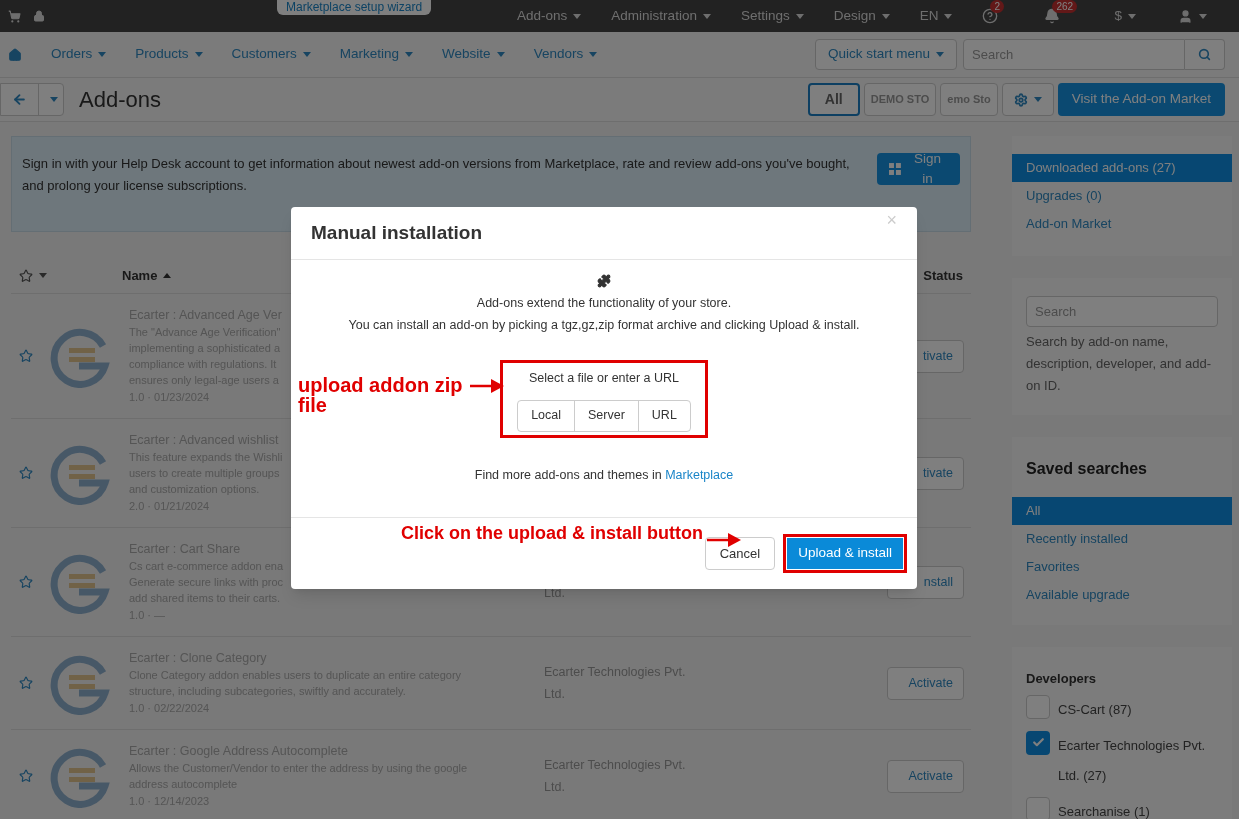 The height and width of the screenshot is (819, 1239). Describe the element at coordinates (546, 415) in the screenshot. I see `source-button: Local` at that location.